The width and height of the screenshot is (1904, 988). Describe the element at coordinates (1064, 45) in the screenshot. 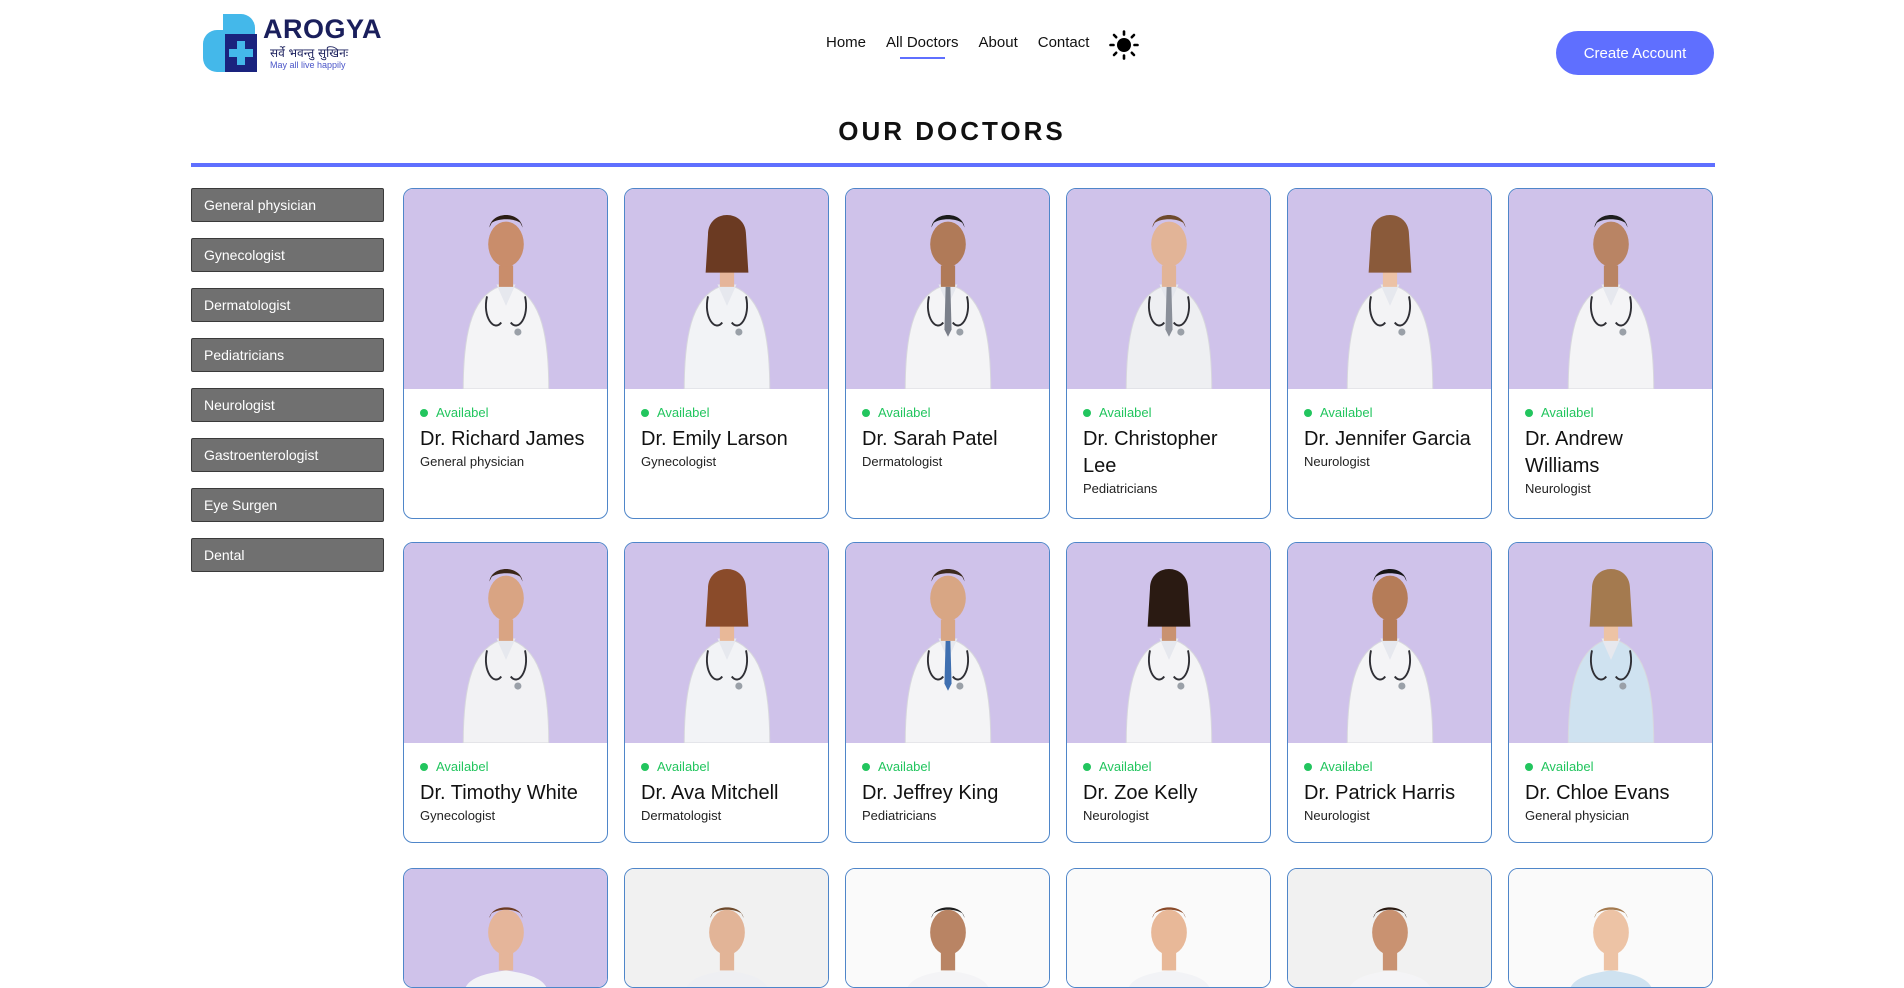

I see `nav-contact: Contact` at that location.